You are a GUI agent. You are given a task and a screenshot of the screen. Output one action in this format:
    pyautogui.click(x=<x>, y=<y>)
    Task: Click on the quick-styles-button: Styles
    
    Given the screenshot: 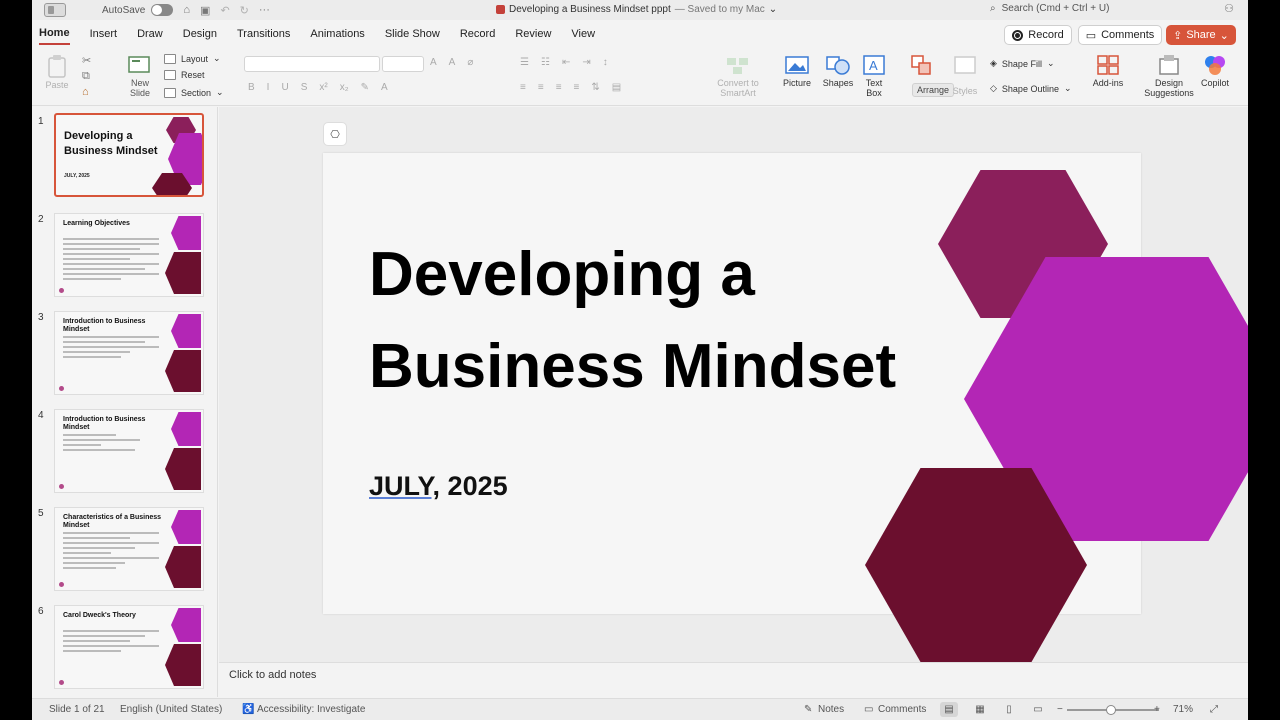 What is the action you would take?
    pyautogui.click(x=965, y=75)
    